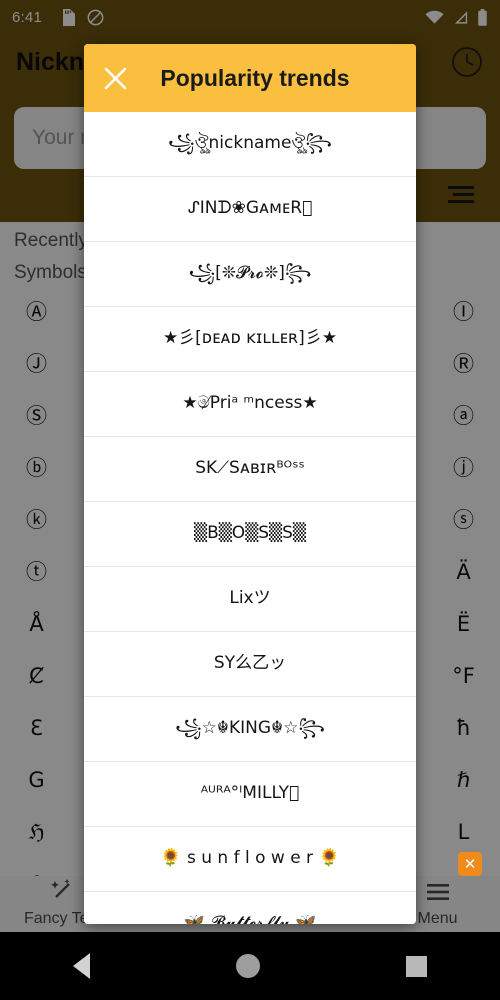 The image size is (500, 1000). I want to click on trend-row: 🦋 𝓑𝓾𝓽𝓽𝓮𝓻𝓯𝓵𝔂 🦋, so click(250, 908).